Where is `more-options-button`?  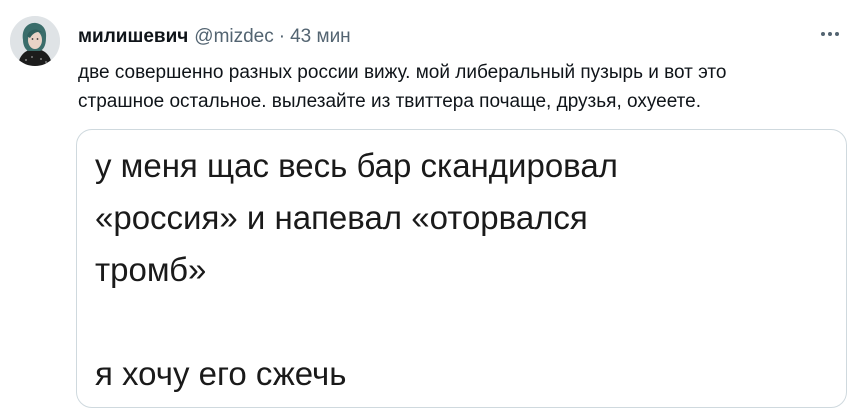 more-options-button is located at coordinates (830, 34).